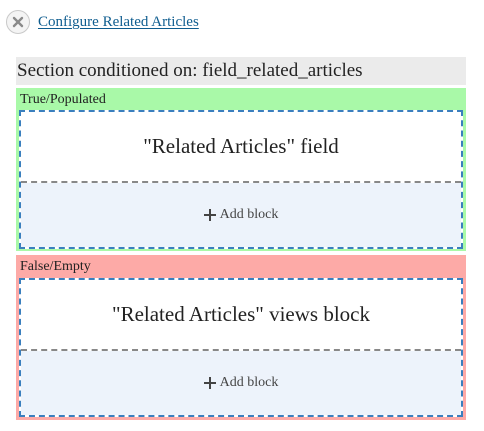 This screenshot has height=431, width=484. What do you see at coordinates (241, 315) in the screenshot?
I see `block-title-related-articles-views-block: "Related Articles" views block` at bounding box center [241, 315].